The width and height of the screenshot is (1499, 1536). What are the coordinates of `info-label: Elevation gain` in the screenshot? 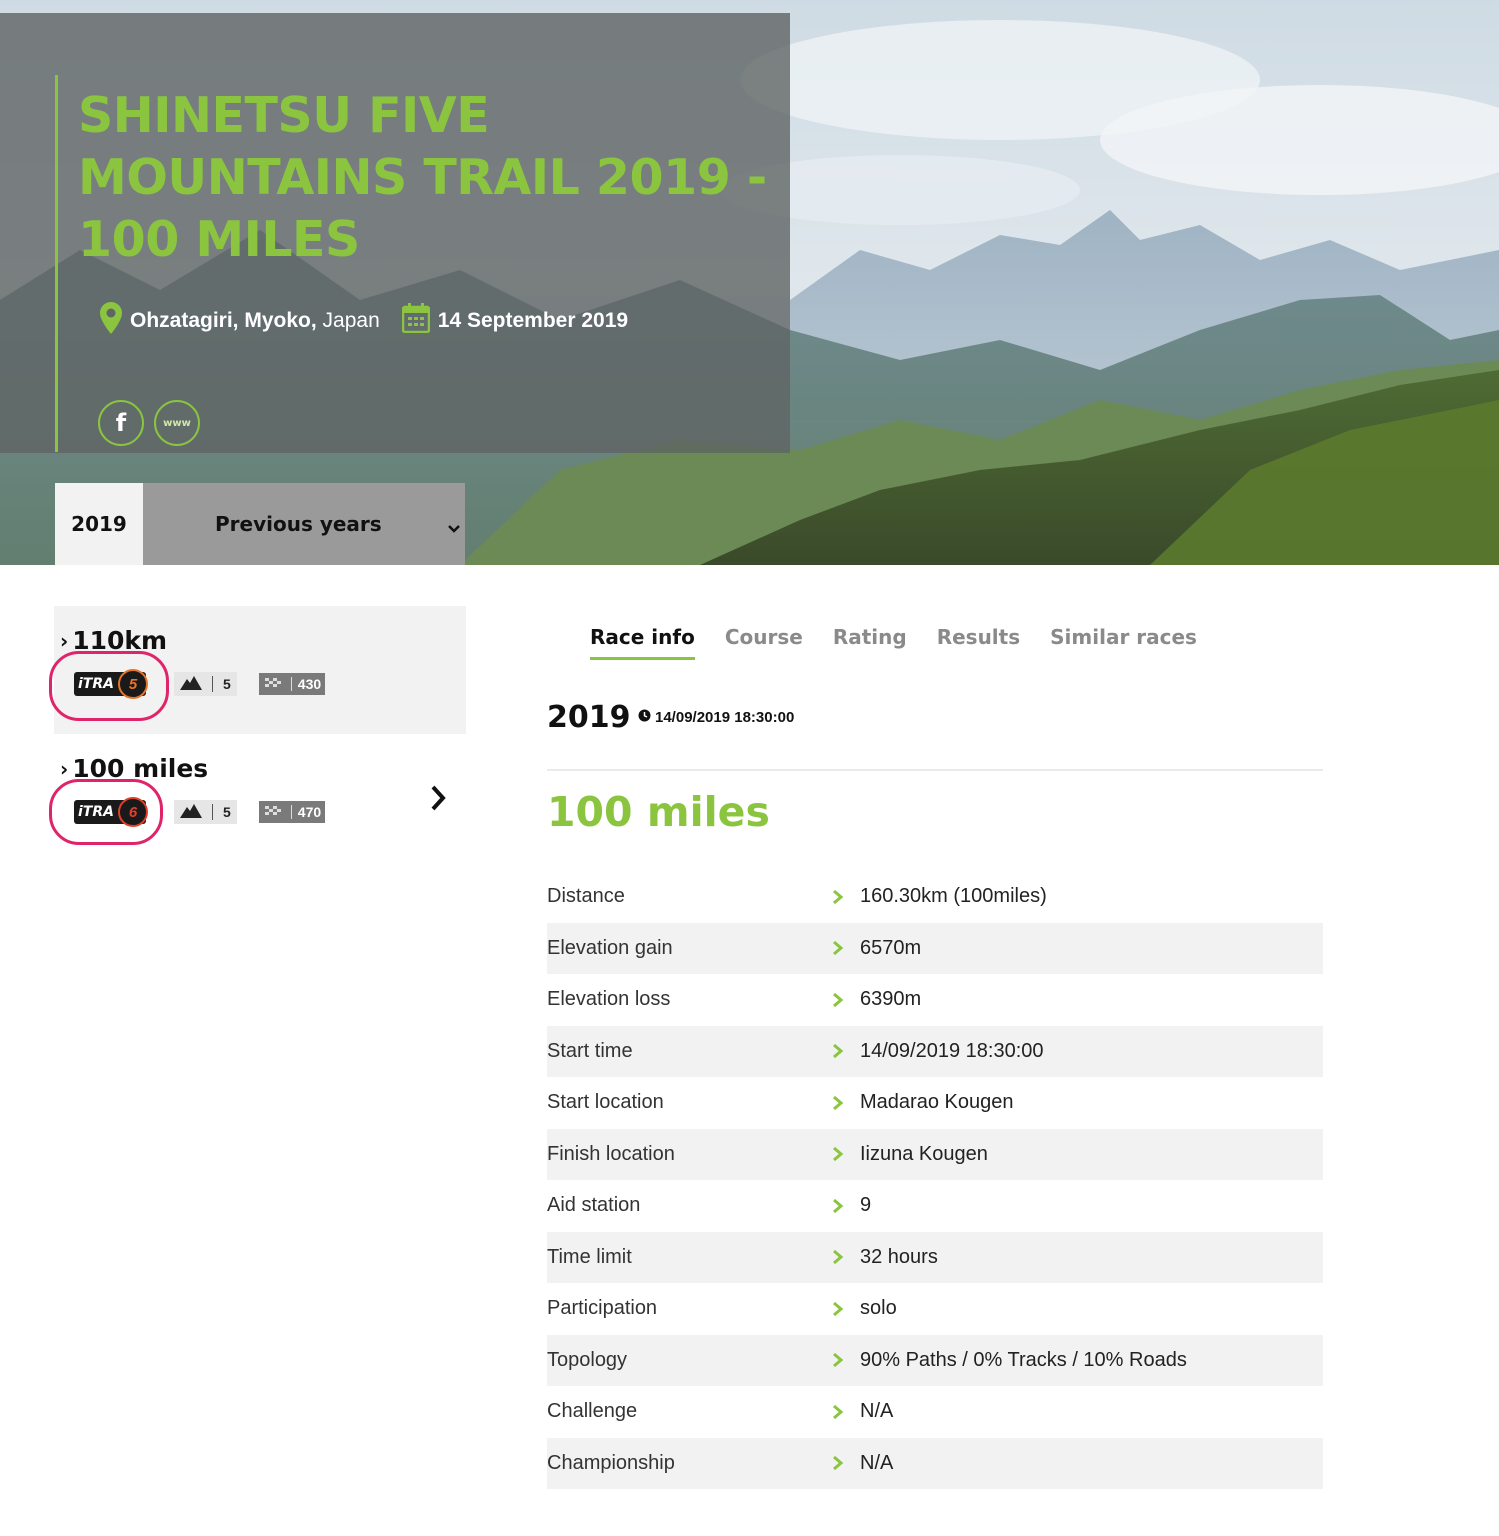 It's located at (610, 947).